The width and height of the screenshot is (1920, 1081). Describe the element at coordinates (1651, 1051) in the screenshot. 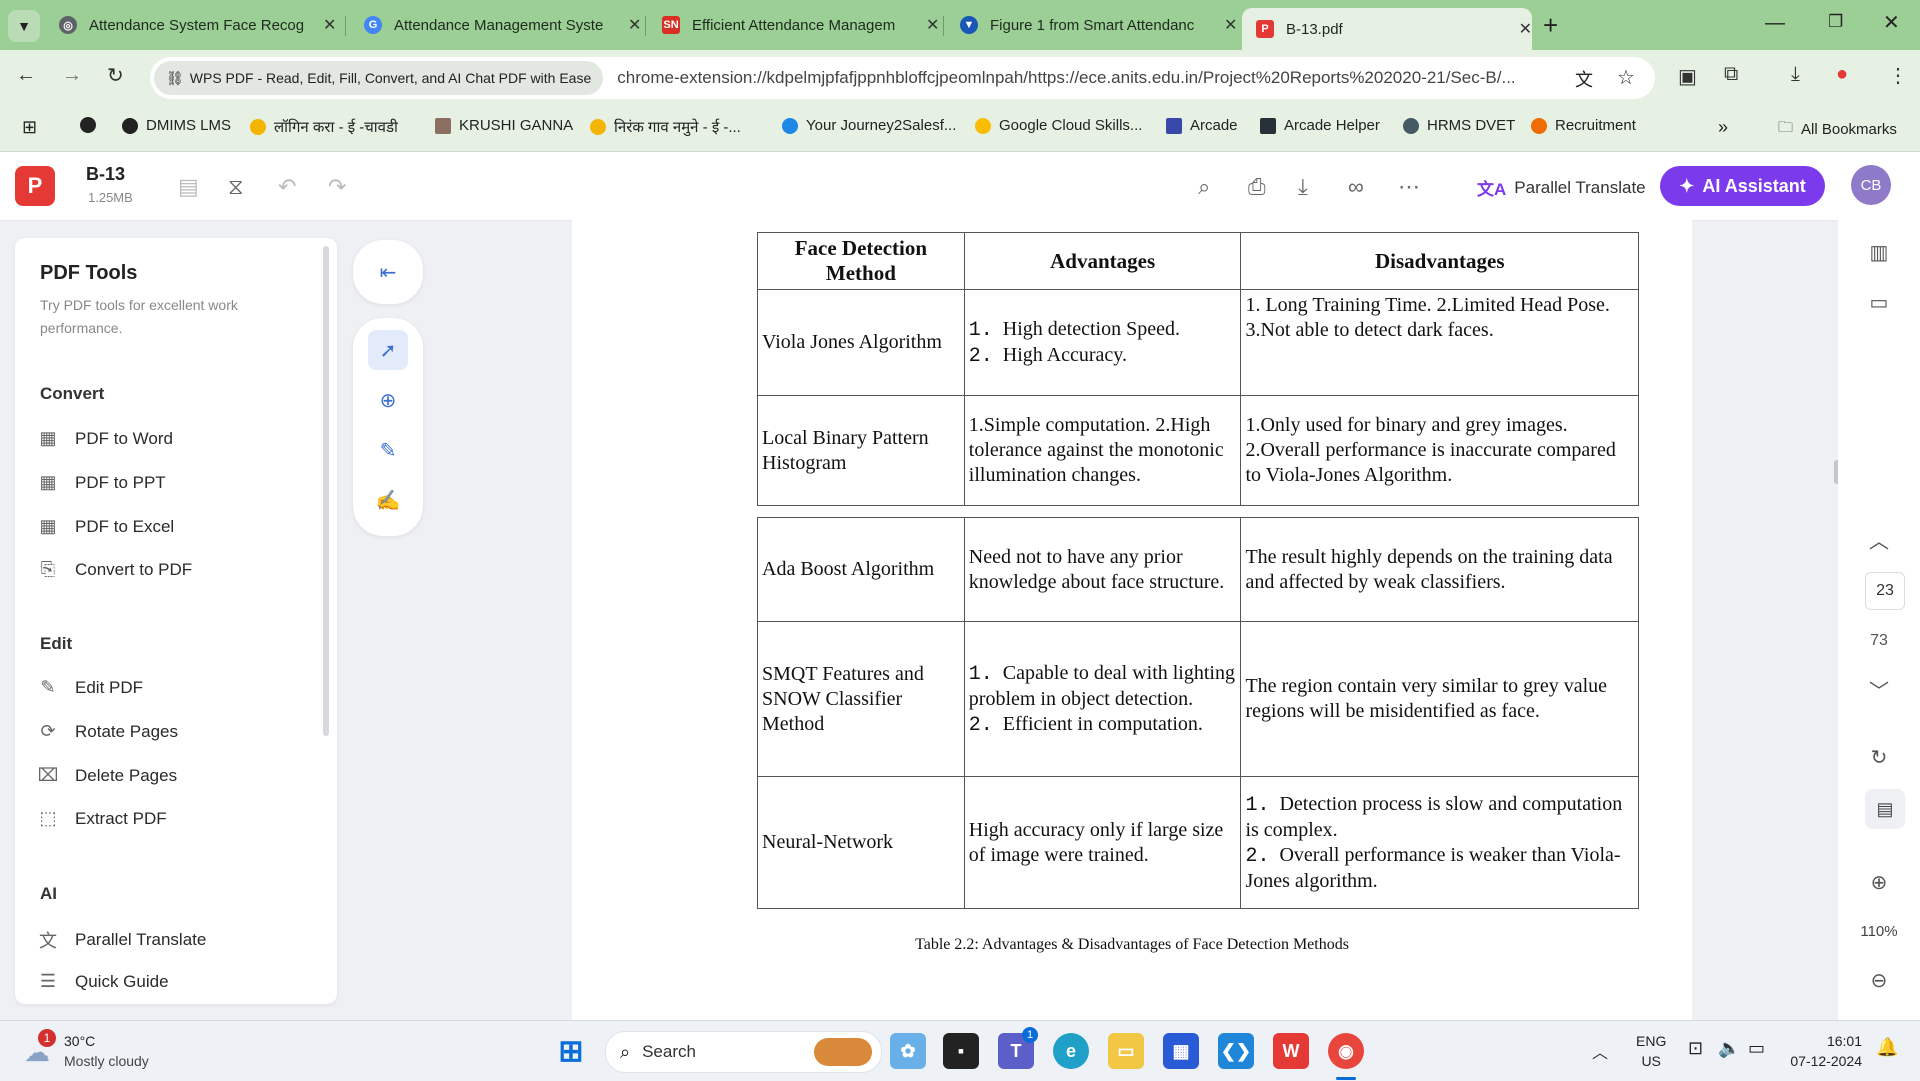

I see `language-indicator: ENG US` at that location.